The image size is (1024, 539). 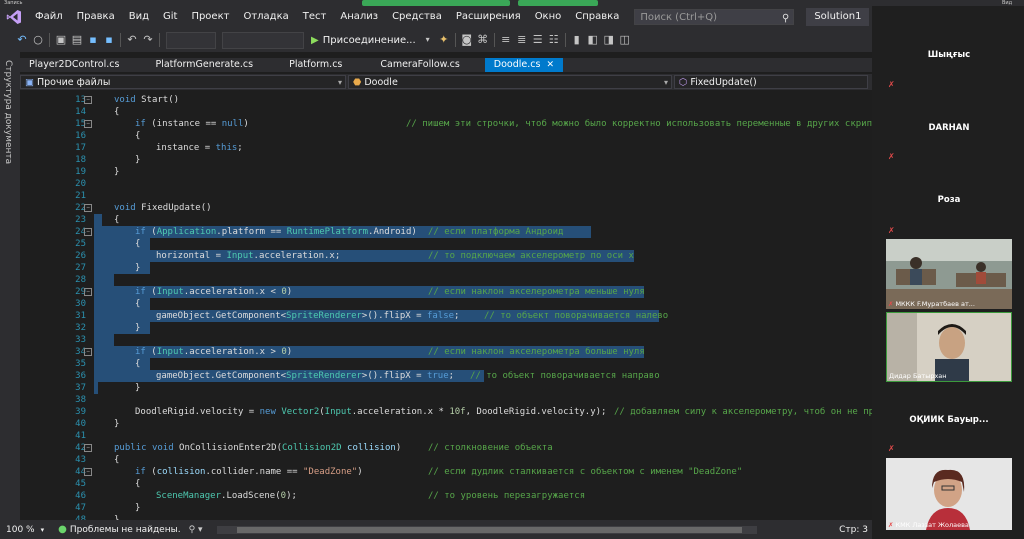 I want to click on code-line: 19}, so click(x=446, y=172).